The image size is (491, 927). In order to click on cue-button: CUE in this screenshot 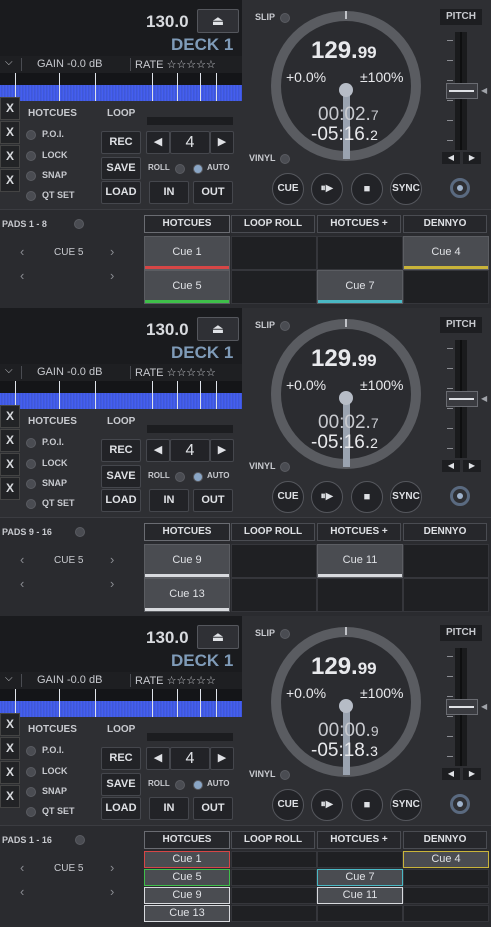, I will do `click(288, 805)`.